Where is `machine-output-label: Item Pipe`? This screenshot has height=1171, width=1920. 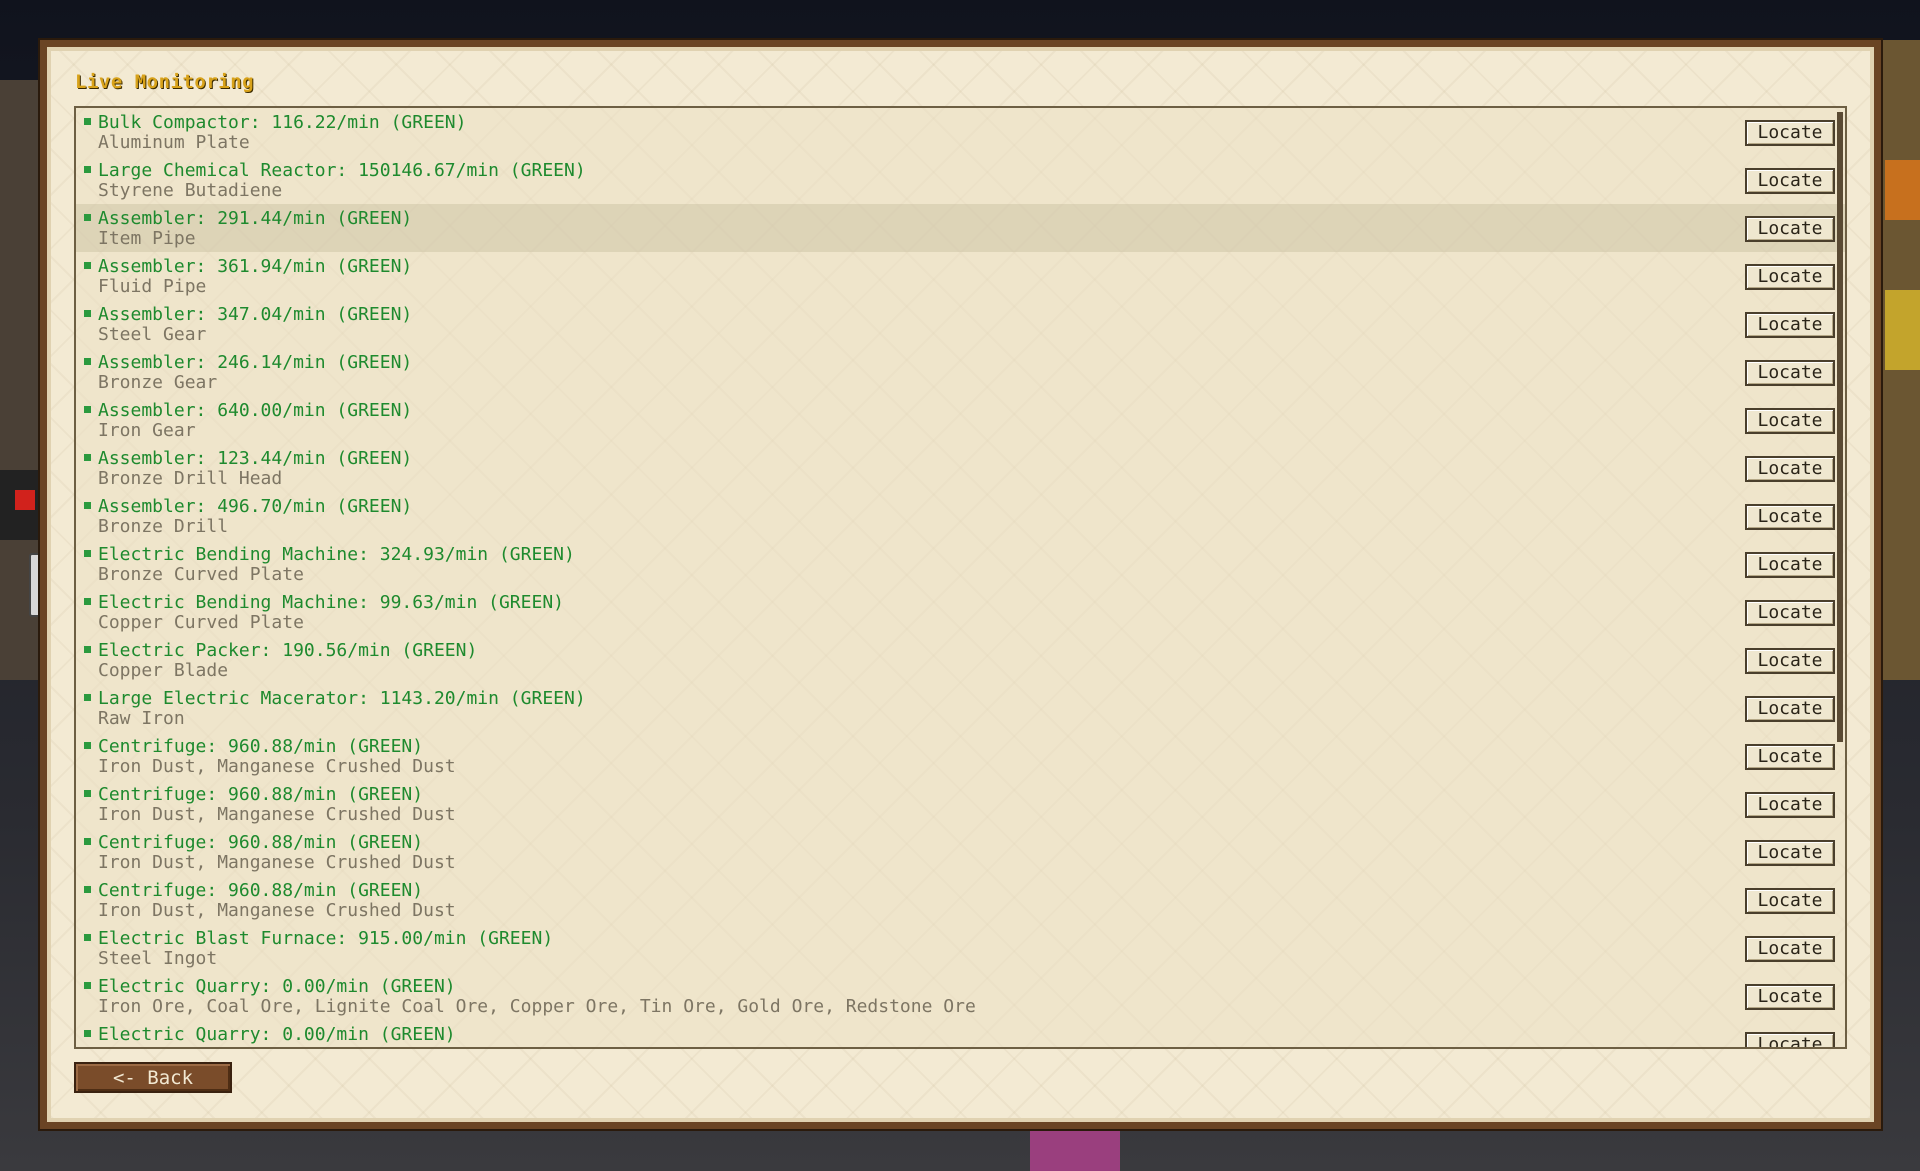
machine-output-label: Item Pipe is located at coordinates (147, 238).